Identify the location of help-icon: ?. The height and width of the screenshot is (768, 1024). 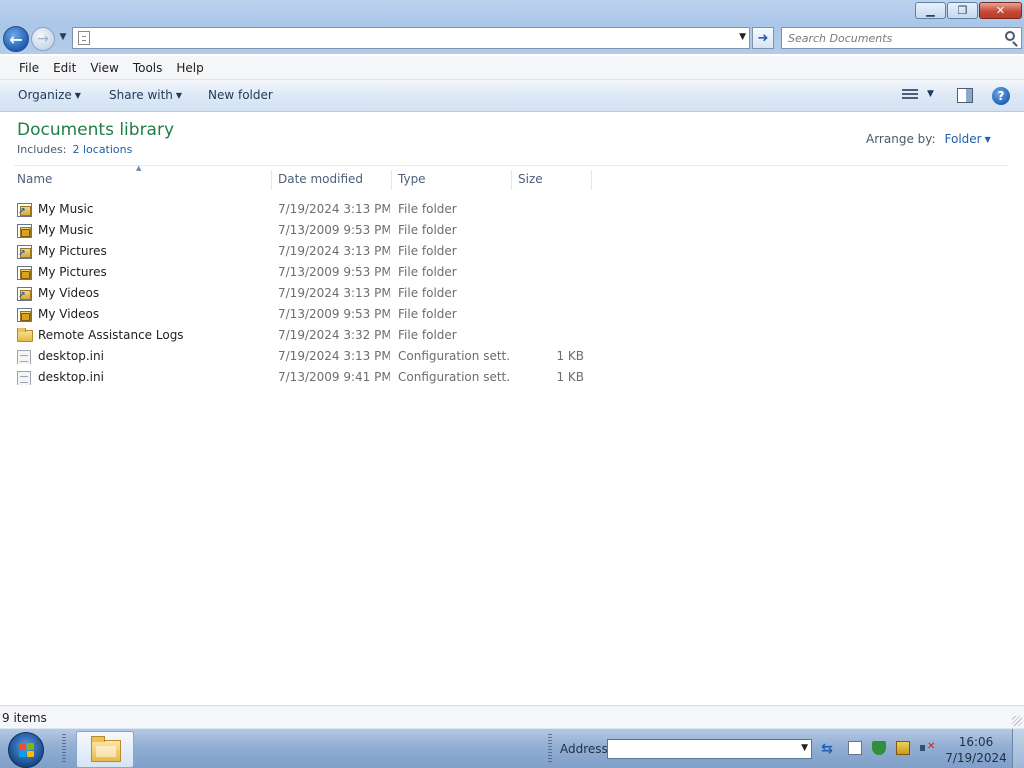
(1001, 96).